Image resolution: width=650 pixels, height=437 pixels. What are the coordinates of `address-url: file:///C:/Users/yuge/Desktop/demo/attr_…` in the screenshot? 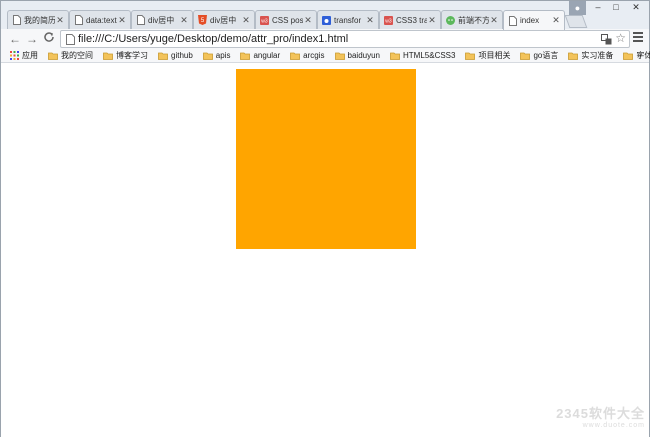 It's located at (213, 39).